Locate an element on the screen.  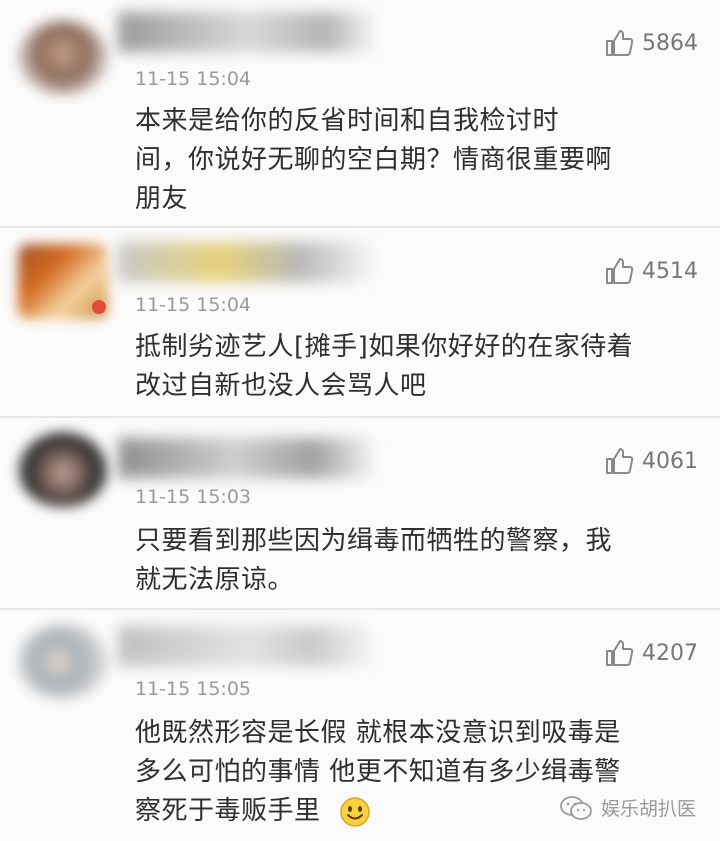
comment-text: 本来是给你的反省时间和自我检讨时 间，你说好无聊的空白期？情商很重要啊 朋友 is located at coordinates (412, 160).